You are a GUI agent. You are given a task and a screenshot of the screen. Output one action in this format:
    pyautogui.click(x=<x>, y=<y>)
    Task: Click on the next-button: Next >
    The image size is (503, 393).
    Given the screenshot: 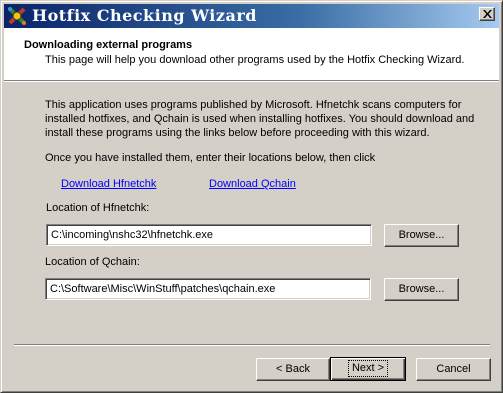 What is the action you would take?
    pyautogui.click(x=368, y=369)
    